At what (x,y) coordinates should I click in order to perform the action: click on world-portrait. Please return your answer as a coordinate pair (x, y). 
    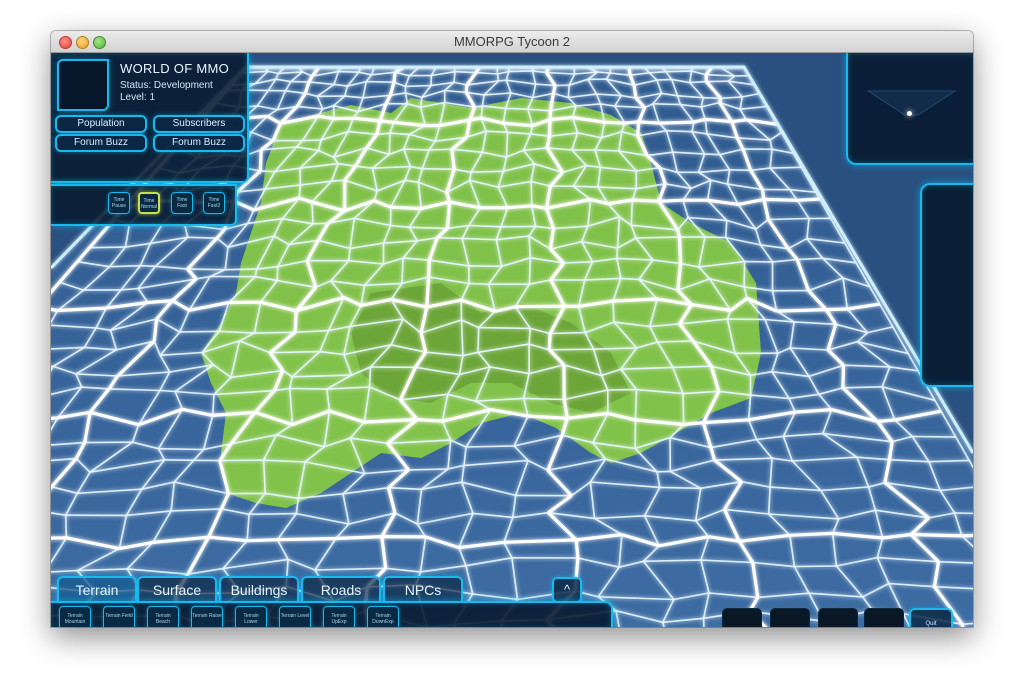
    Looking at the image, I should click on (83, 85).